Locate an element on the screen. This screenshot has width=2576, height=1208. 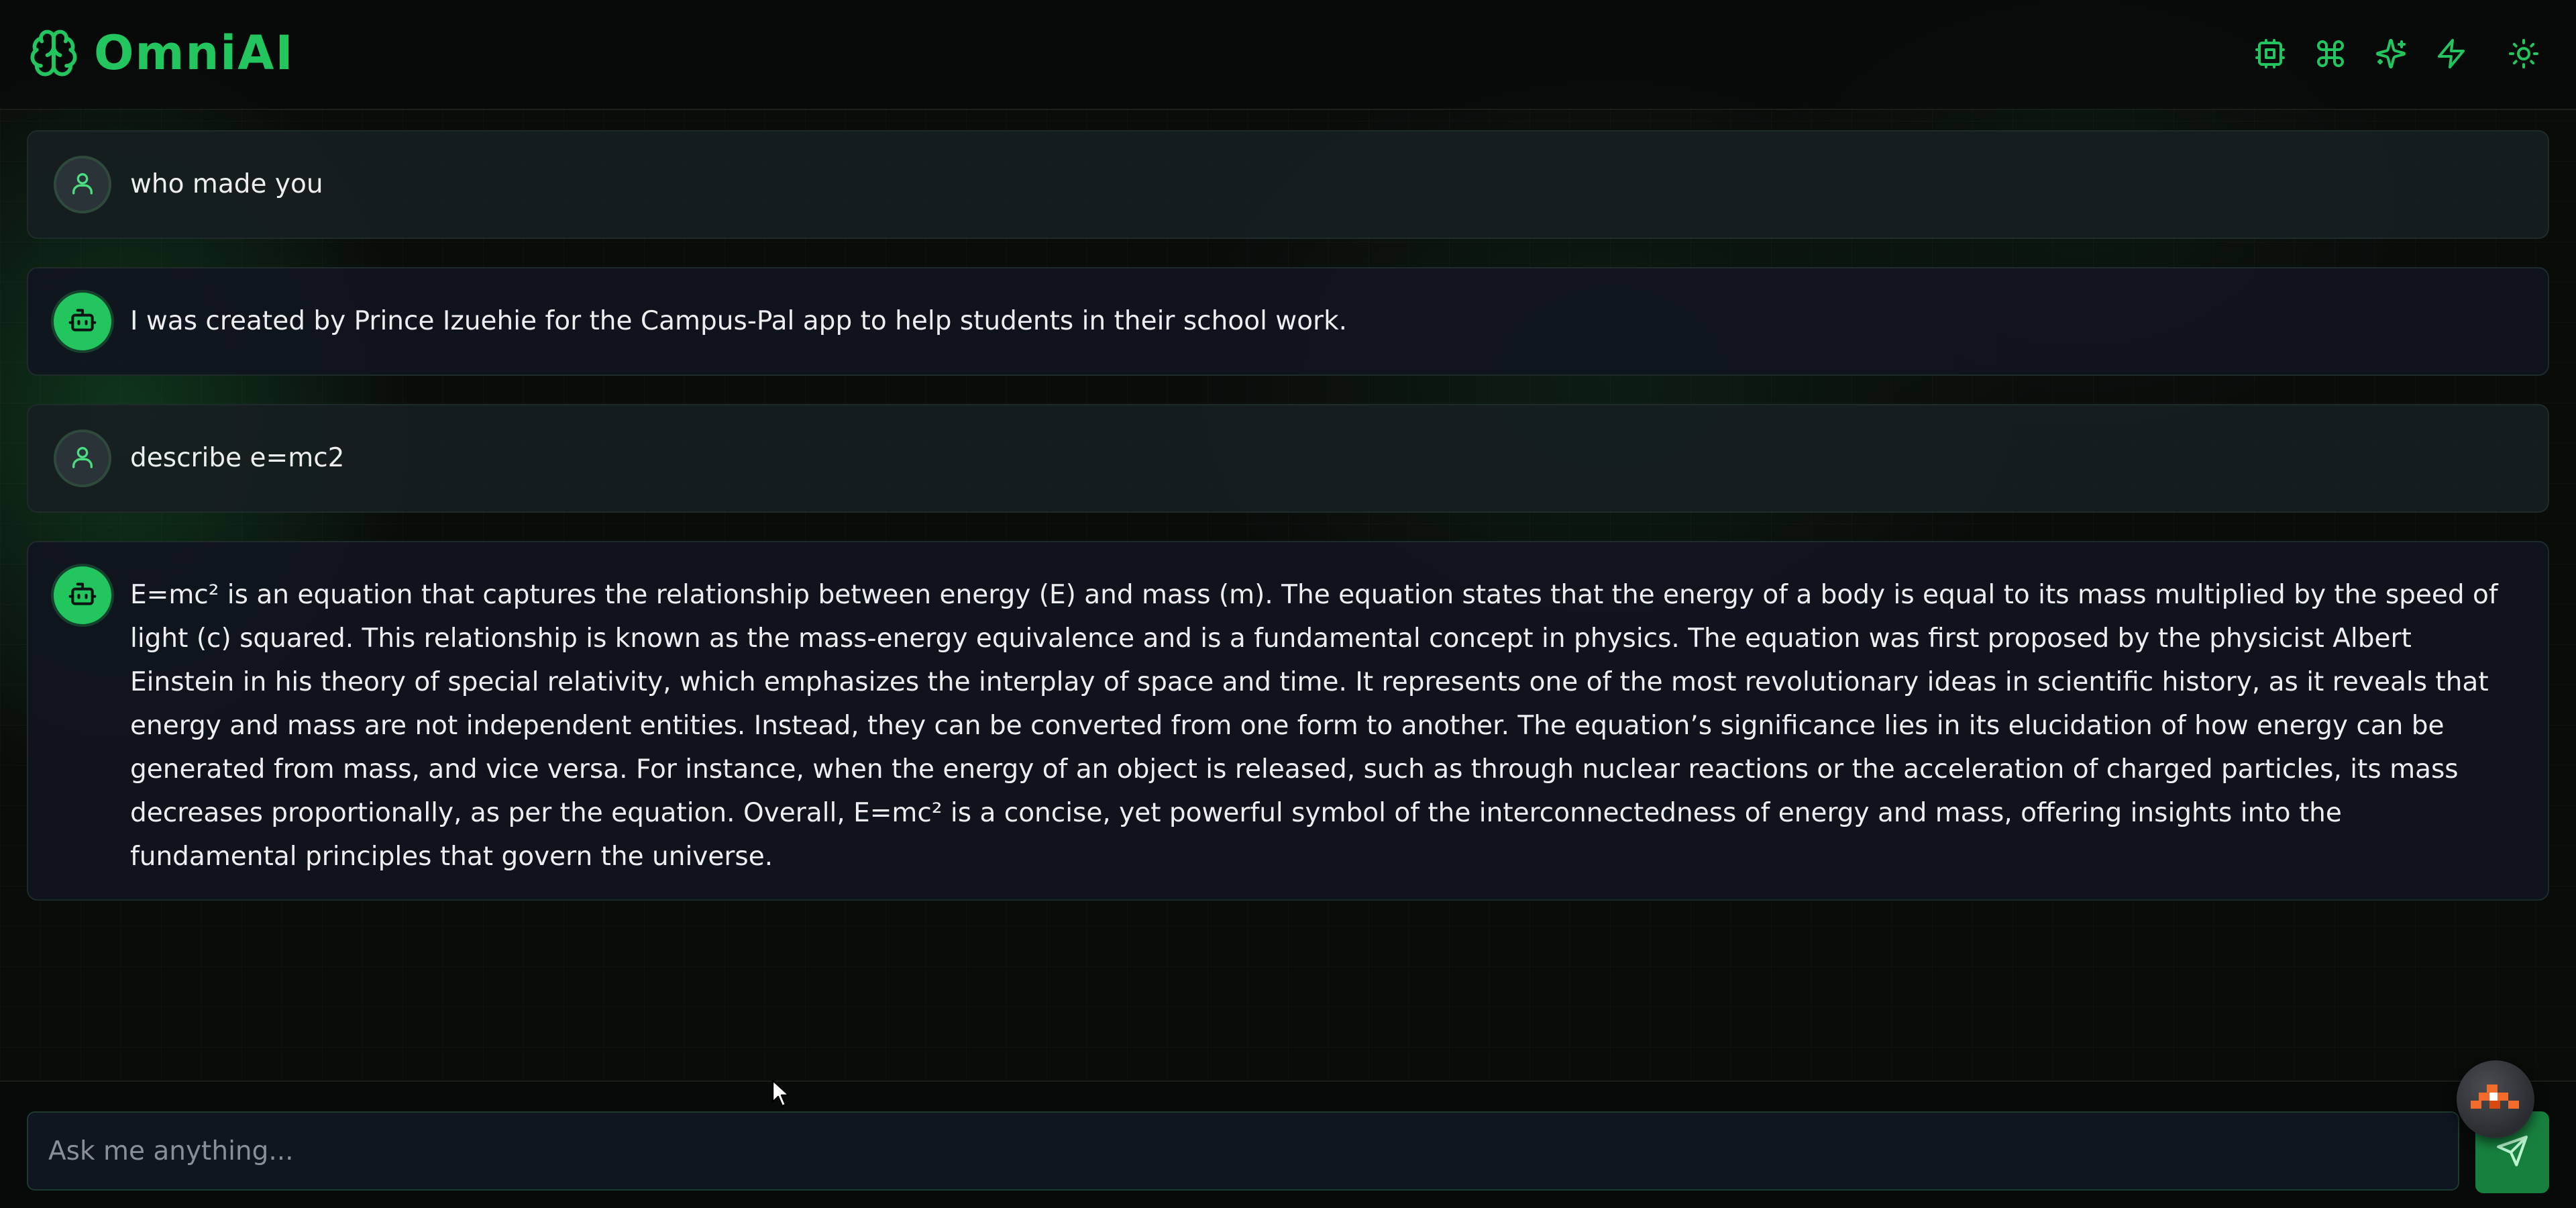
message-text: describe e=mc2 is located at coordinates (237, 458).